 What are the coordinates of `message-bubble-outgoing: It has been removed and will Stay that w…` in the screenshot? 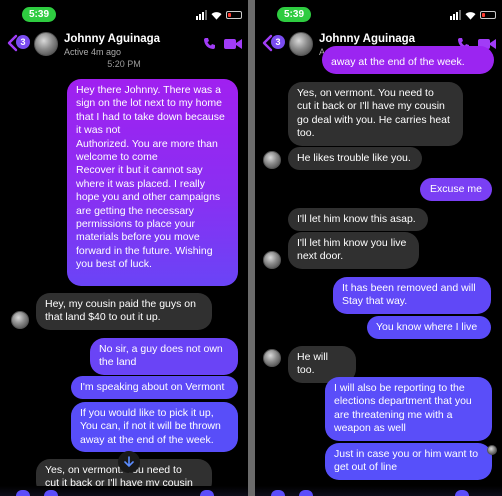 It's located at (412, 295).